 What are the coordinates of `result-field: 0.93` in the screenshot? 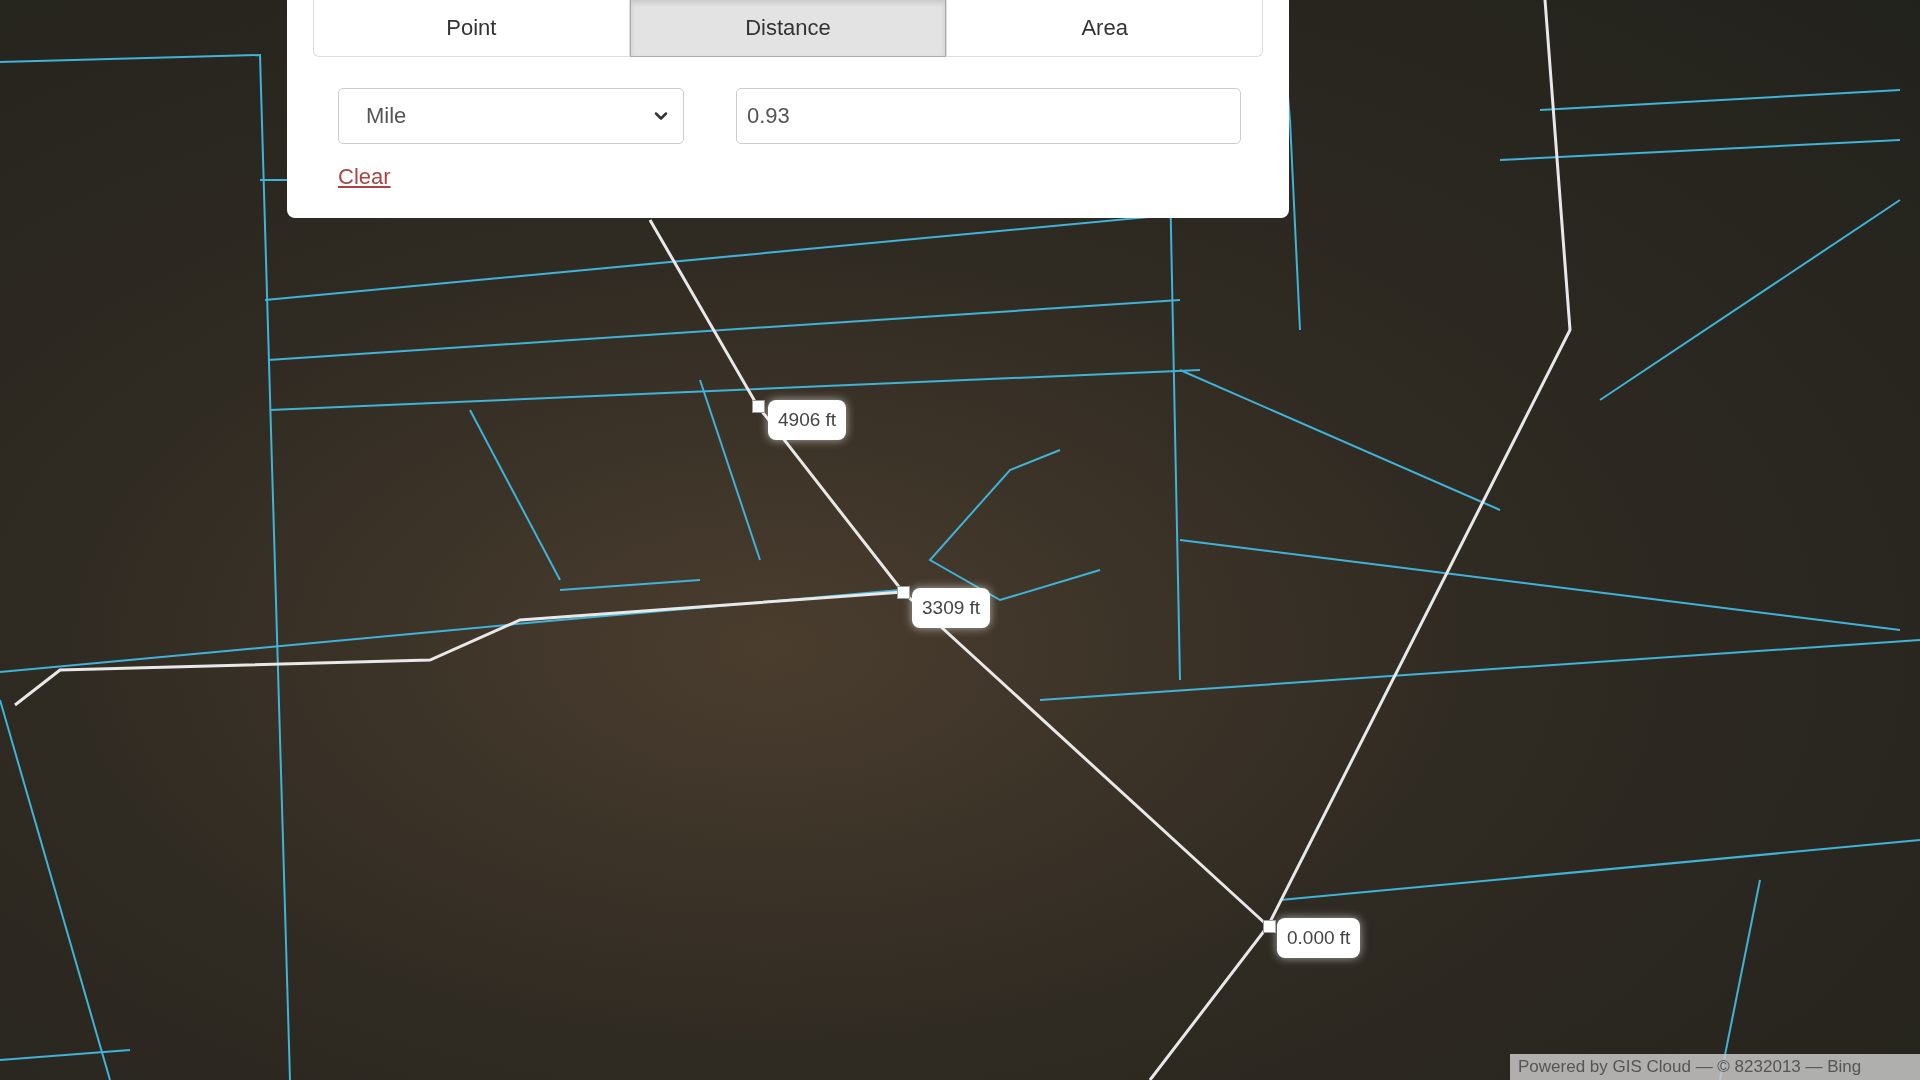 It's located at (988, 116).